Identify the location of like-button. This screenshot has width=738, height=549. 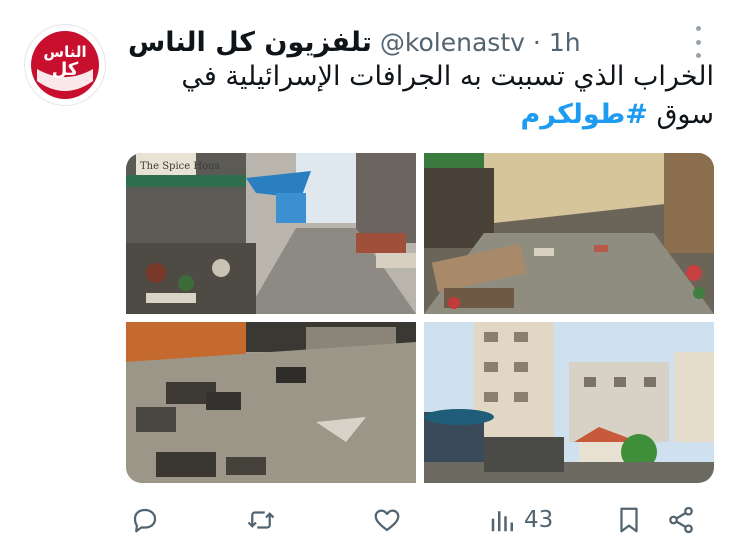
(387, 520).